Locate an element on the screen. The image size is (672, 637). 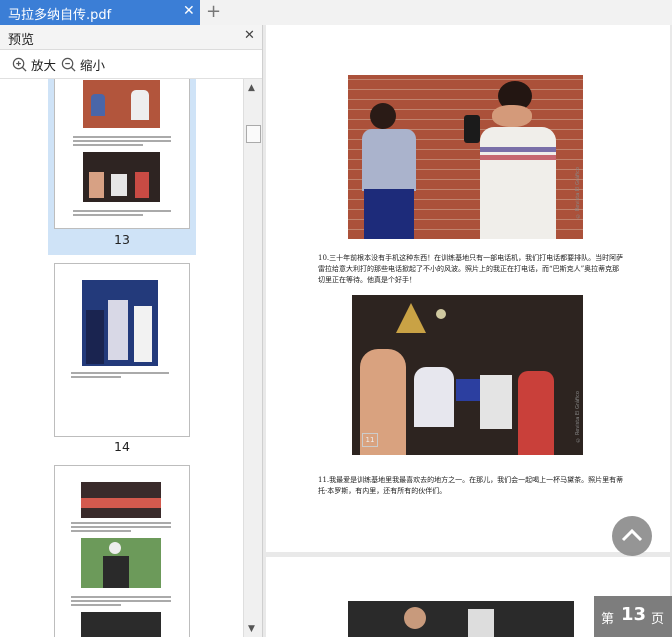
tab-bar: 马拉多纳自传.pdf ✕ + is located at coordinates (336, 13).